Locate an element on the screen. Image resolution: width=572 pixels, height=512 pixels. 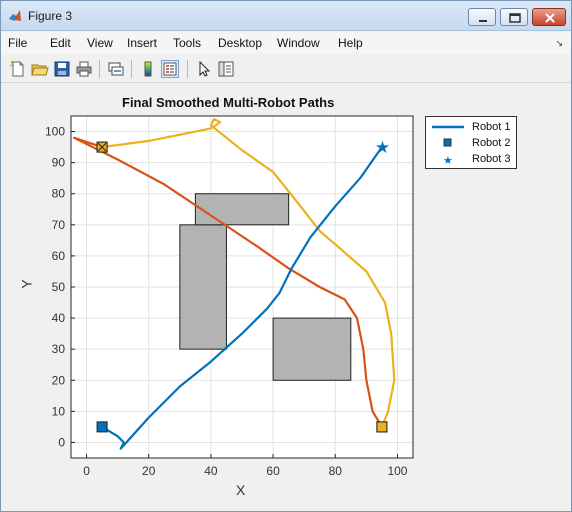
legend-star-symbol: ★ is located at coordinates (448, 160).